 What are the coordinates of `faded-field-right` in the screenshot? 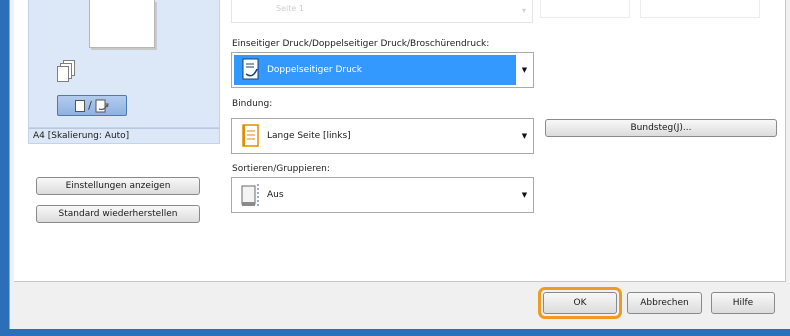 It's located at (700, 9).